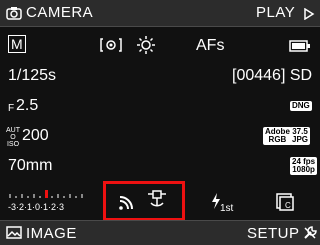 This screenshot has height=245, width=320. What do you see at coordinates (301, 106) in the screenshot?
I see `file-format-badge: DNG` at bounding box center [301, 106].